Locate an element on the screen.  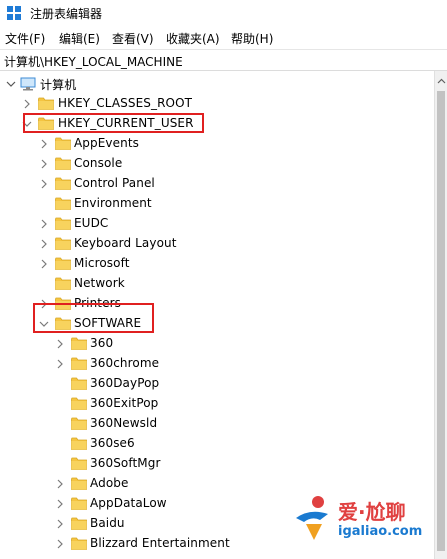
watermark-cn-text: 爱·尬聊 is located at coordinates (372, 512).